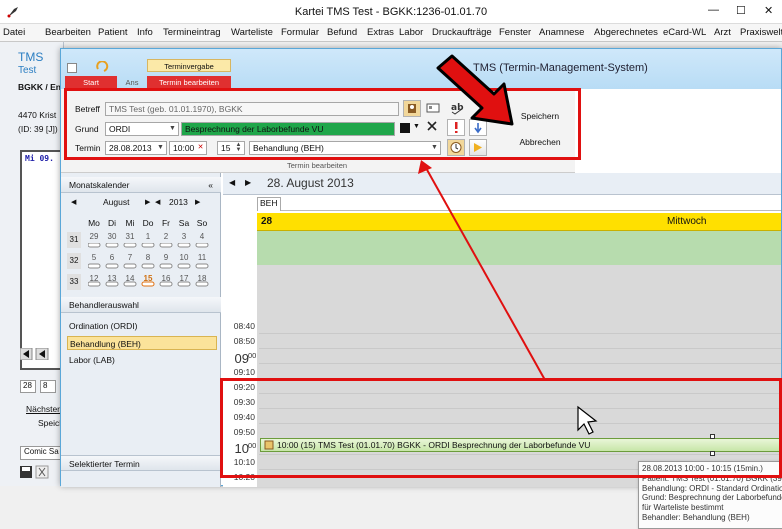  I want to click on duration-value: 15, so click(226, 148).